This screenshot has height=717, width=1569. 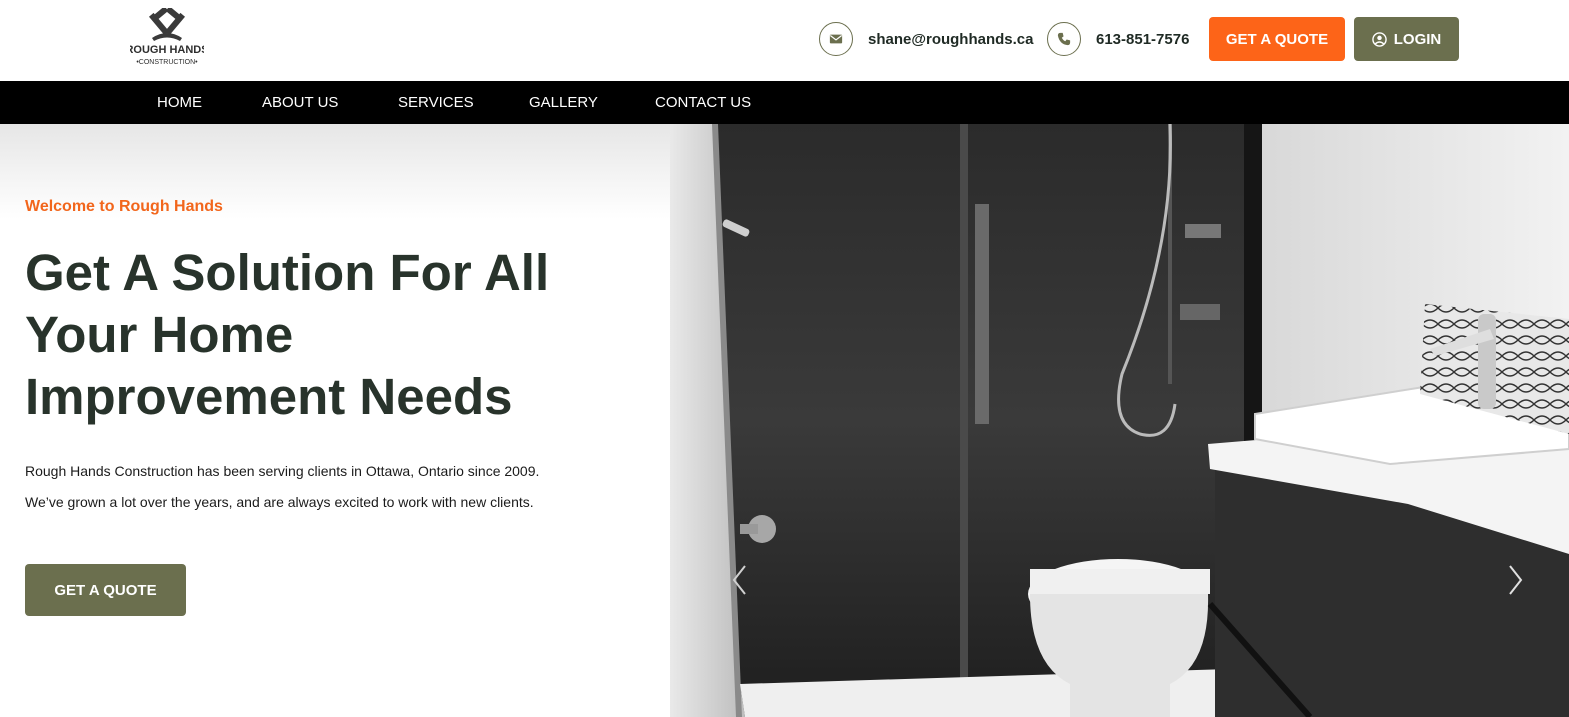 I want to click on phone-icon, so click(x=1064, y=39).